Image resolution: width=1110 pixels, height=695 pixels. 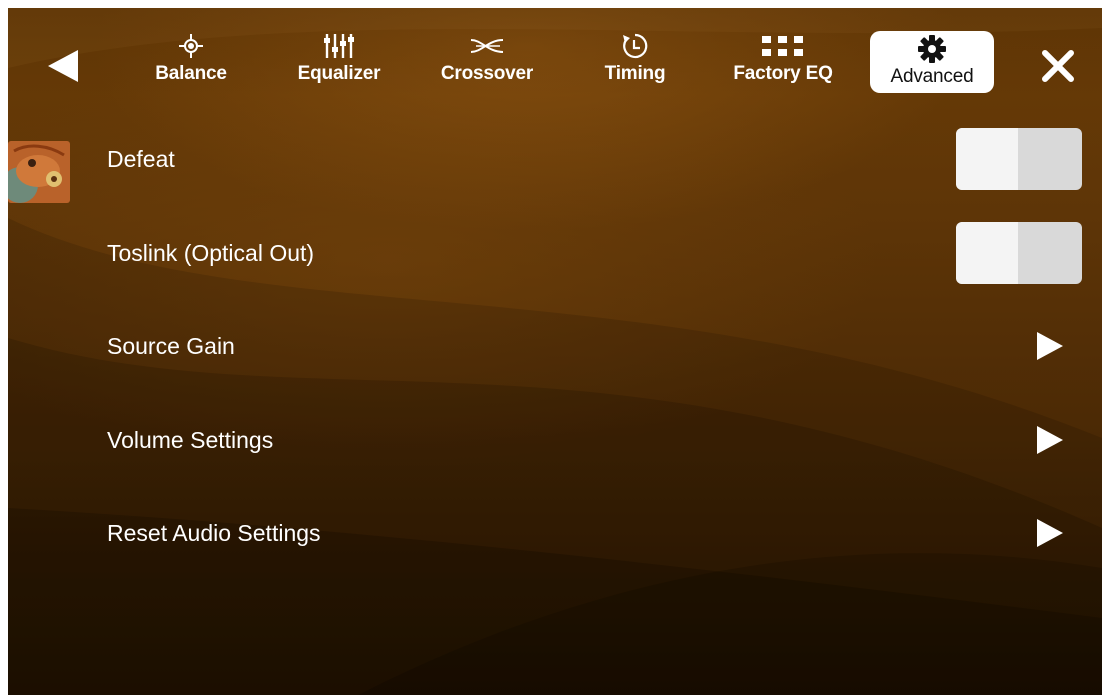 What do you see at coordinates (783, 46) in the screenshot?
I see `grid-dots-icon` at bounding box center [783, 46].